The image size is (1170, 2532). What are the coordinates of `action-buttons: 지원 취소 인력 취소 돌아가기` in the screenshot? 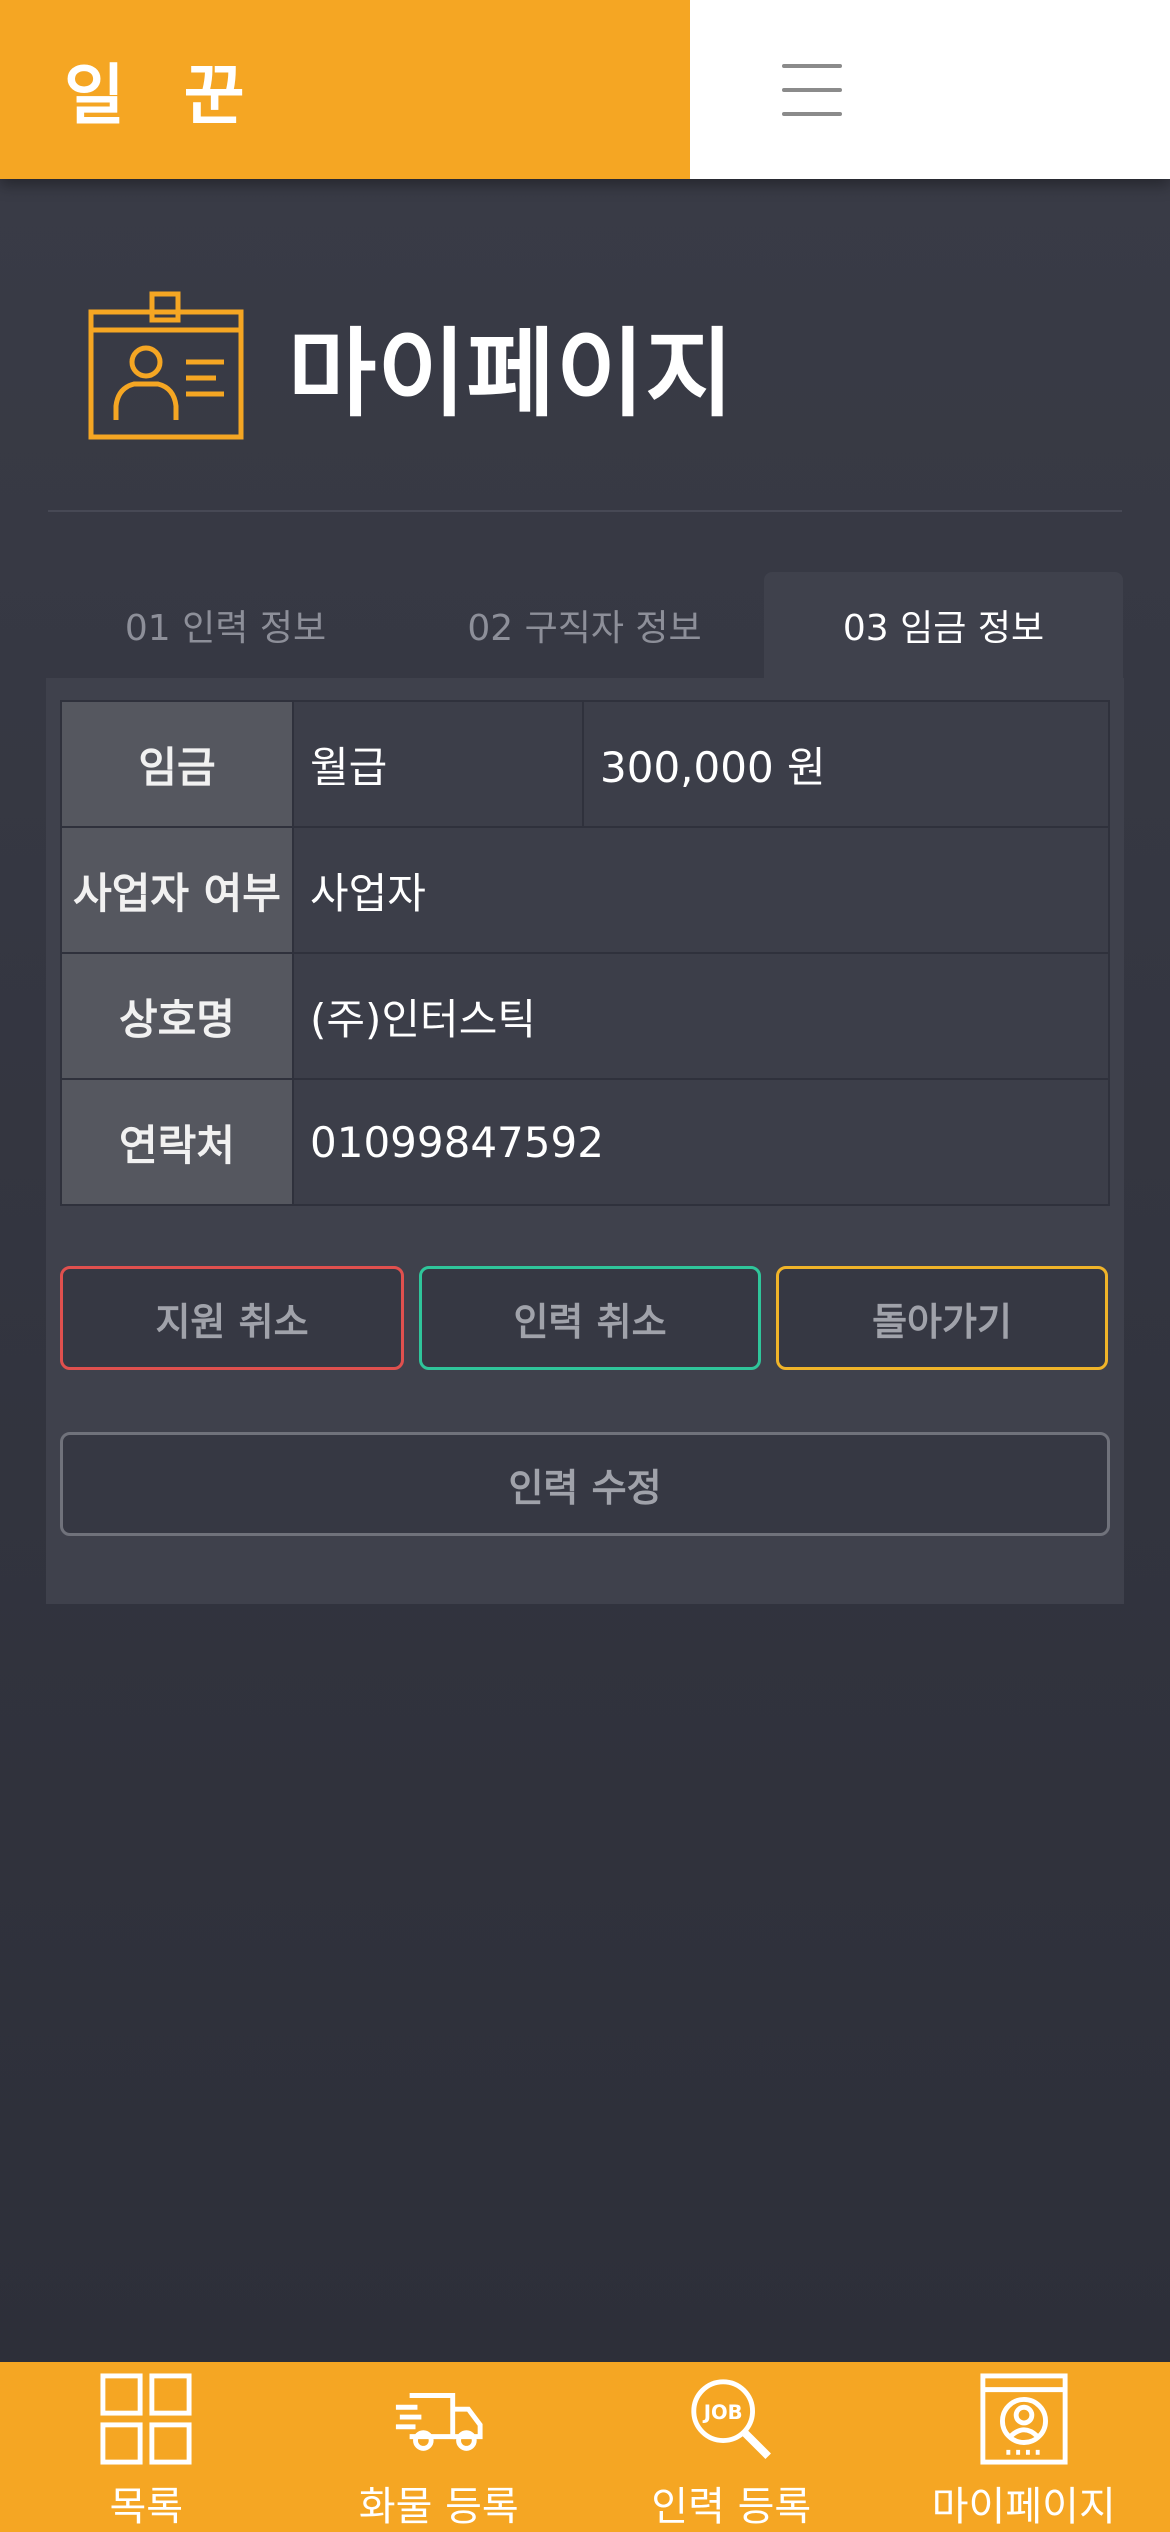 It's located at (584, 1318).